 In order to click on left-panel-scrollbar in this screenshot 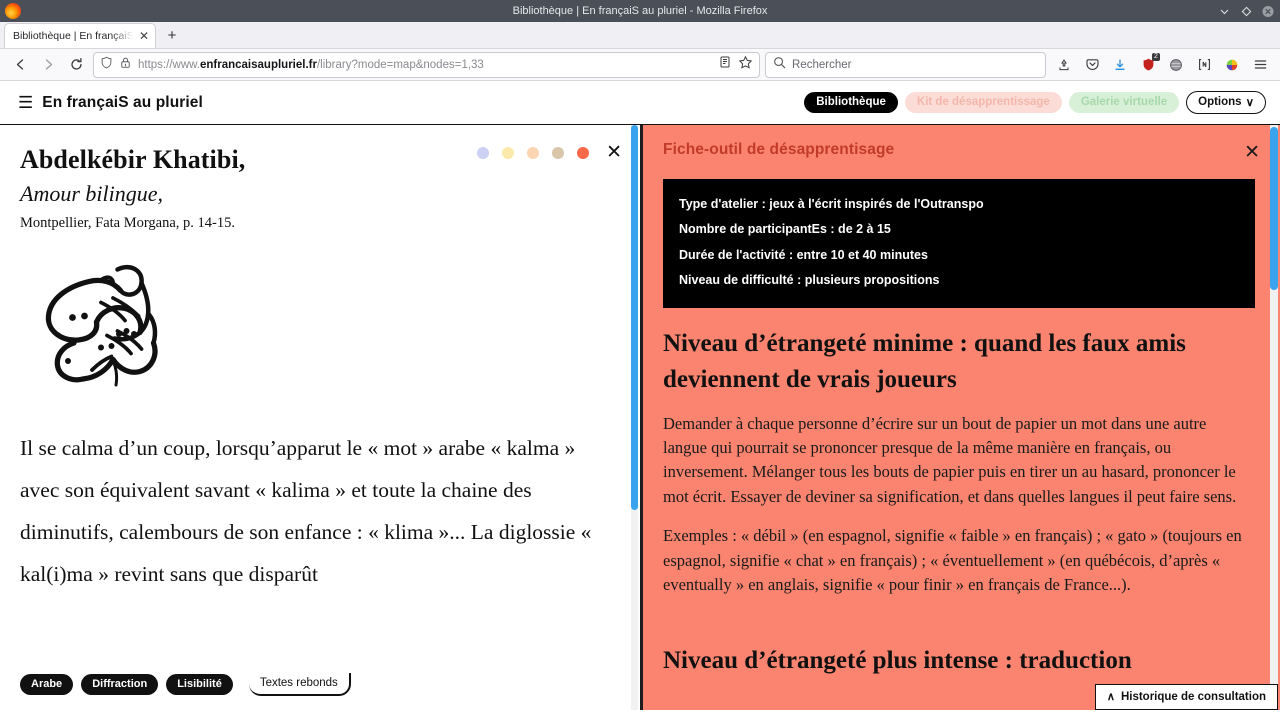, I will do `click(634, 417)`.